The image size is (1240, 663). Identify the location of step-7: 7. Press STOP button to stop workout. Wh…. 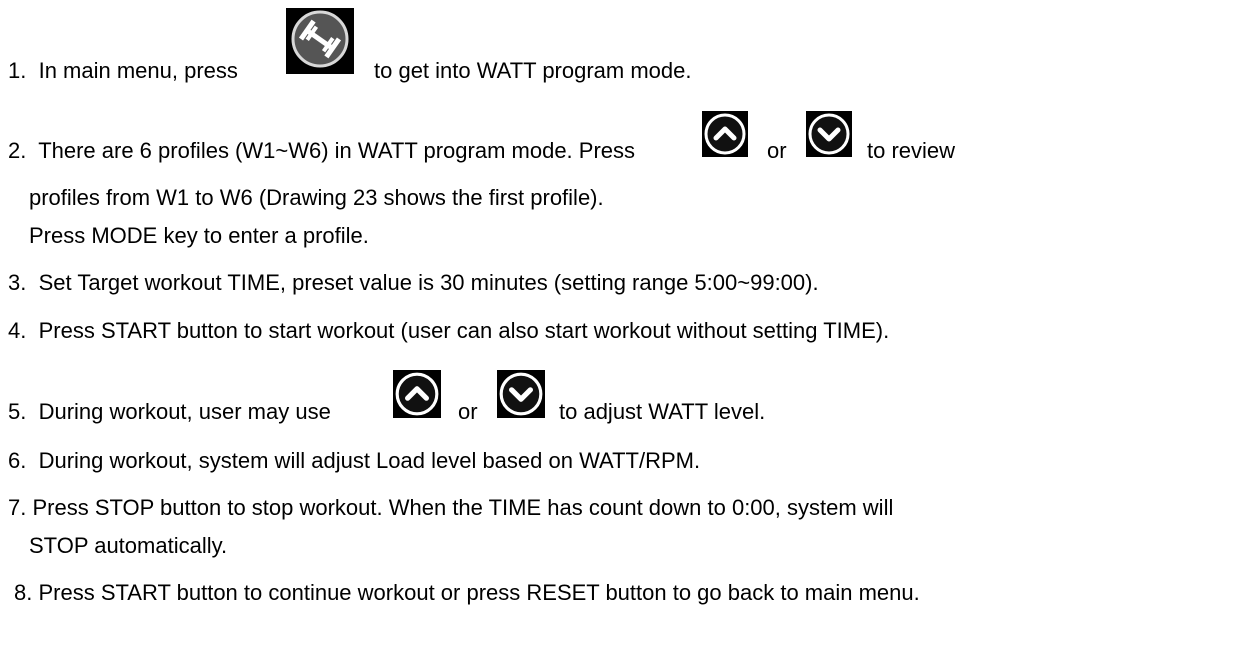
(450, 508).